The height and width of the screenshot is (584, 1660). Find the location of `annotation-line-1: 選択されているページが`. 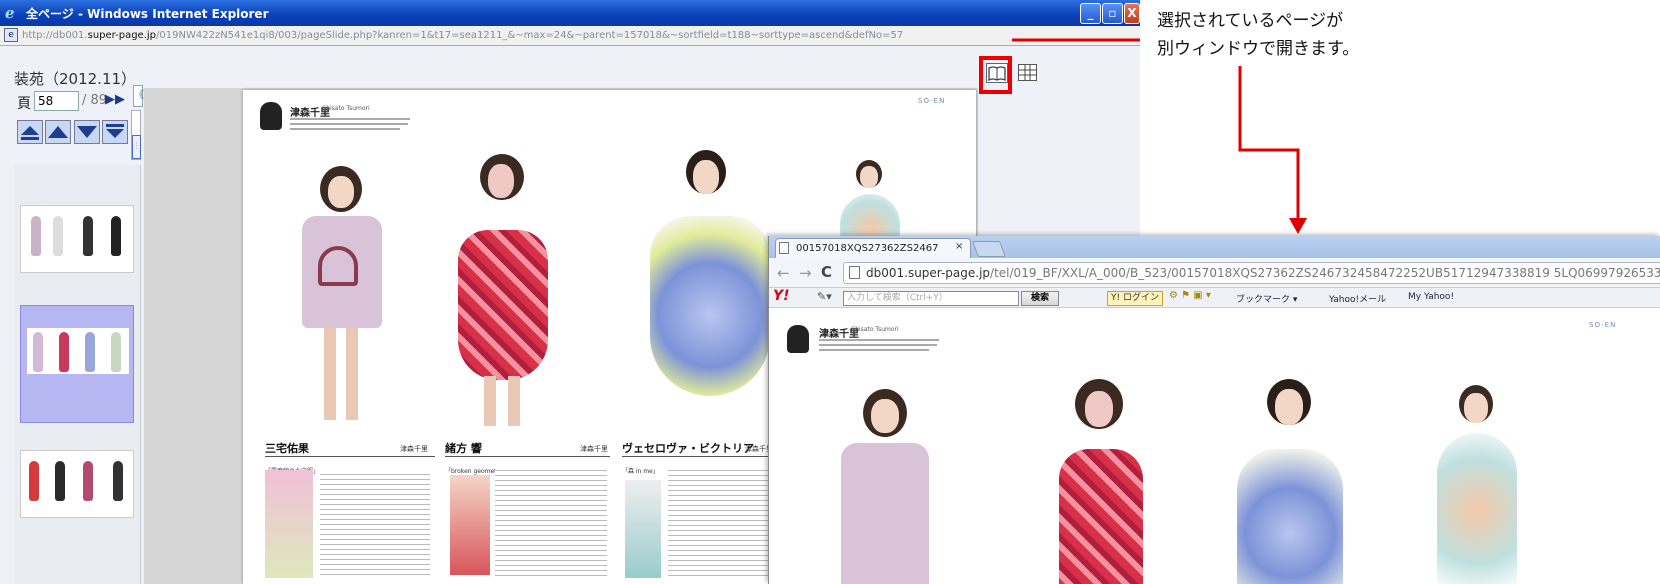

annotation-line-1: 選択されているページが is located at coordinates (1250, 21).